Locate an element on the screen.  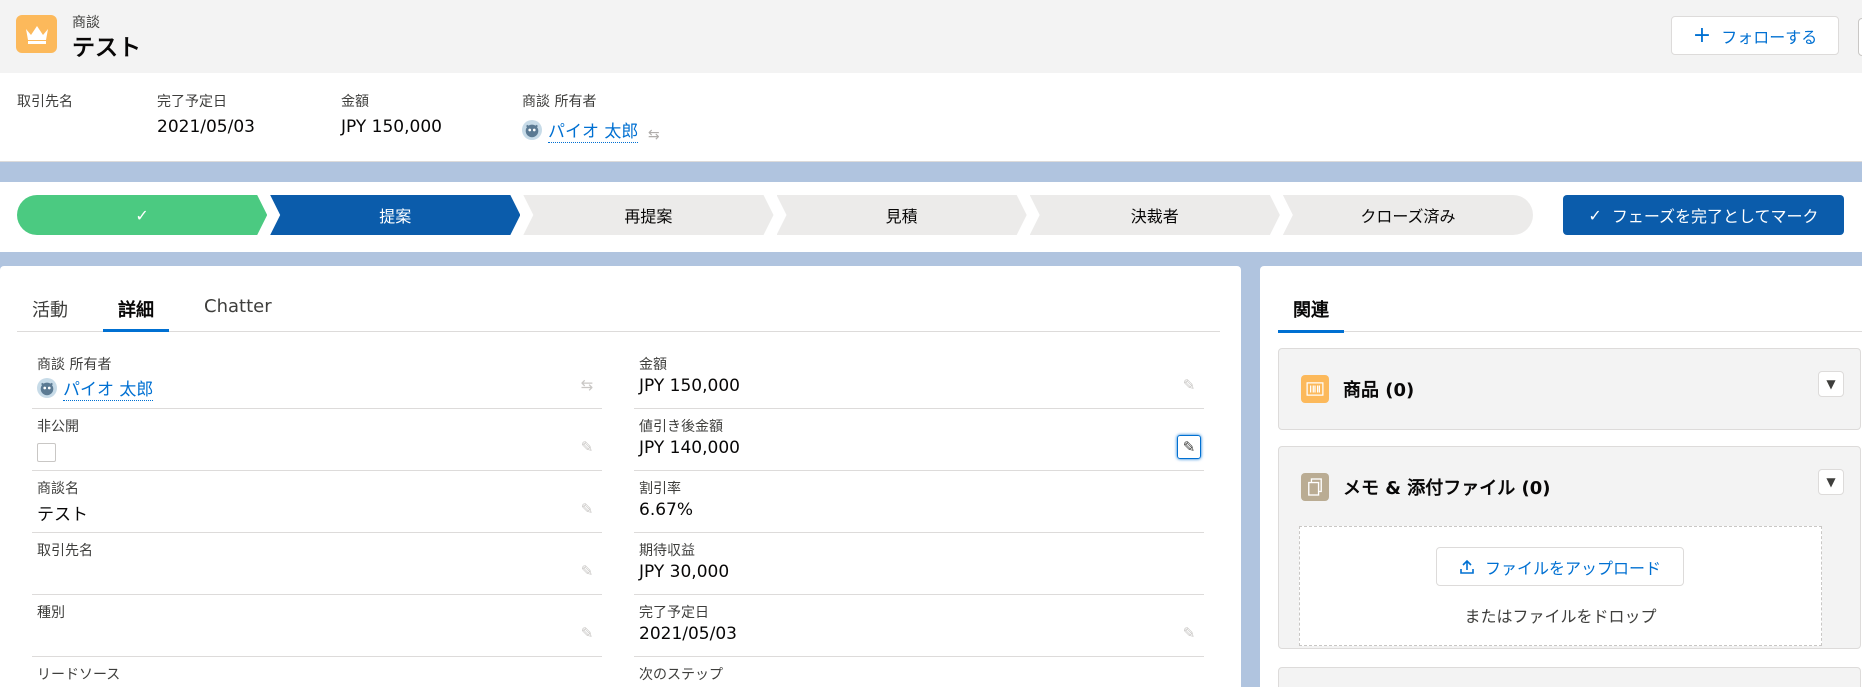
follow-button: + フォローする is located at coordinates (1755, 35).